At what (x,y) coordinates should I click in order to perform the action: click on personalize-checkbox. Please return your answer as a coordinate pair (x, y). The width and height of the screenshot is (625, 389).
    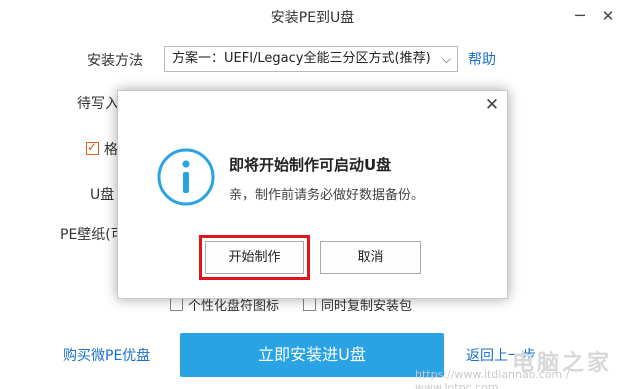
    Looking at the image, I should click on (176, 304).